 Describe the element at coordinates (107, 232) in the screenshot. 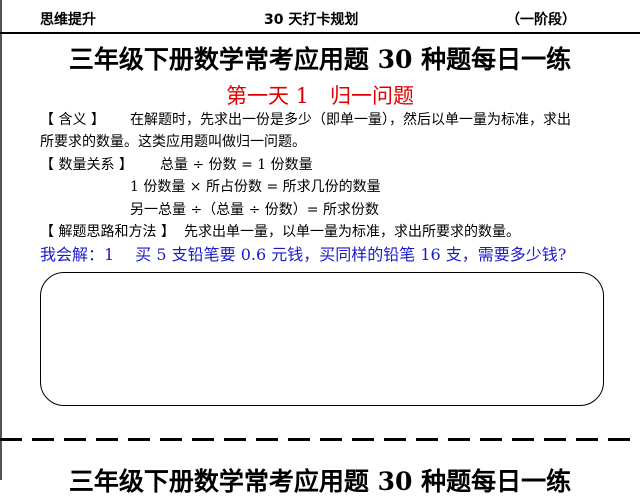

I see `method-label: 【 解题思路和方法 】` at that location.